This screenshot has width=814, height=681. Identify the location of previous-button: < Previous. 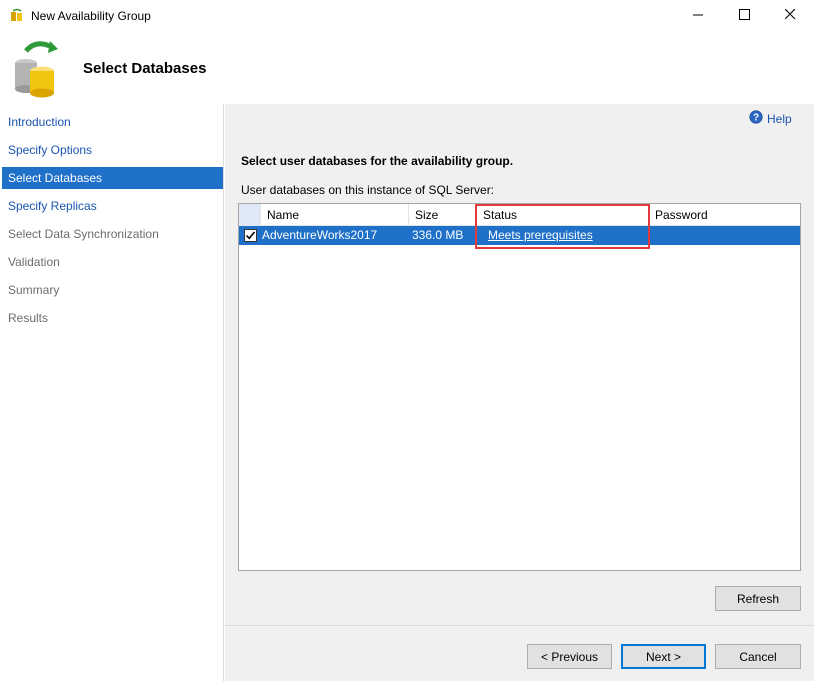
(569, 656).